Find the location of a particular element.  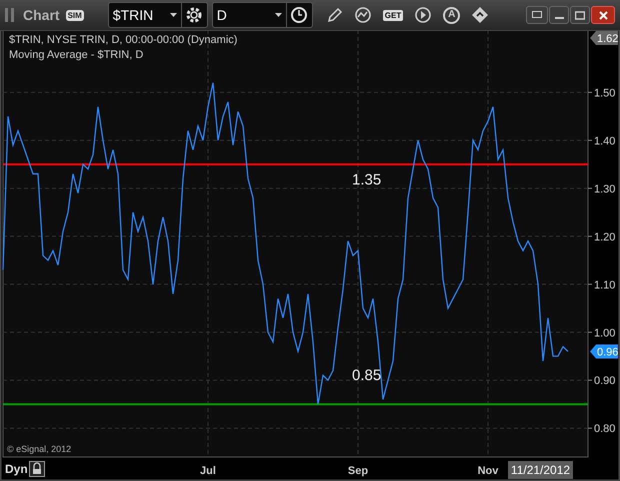

play-icon is located at coordinates (423, 15).